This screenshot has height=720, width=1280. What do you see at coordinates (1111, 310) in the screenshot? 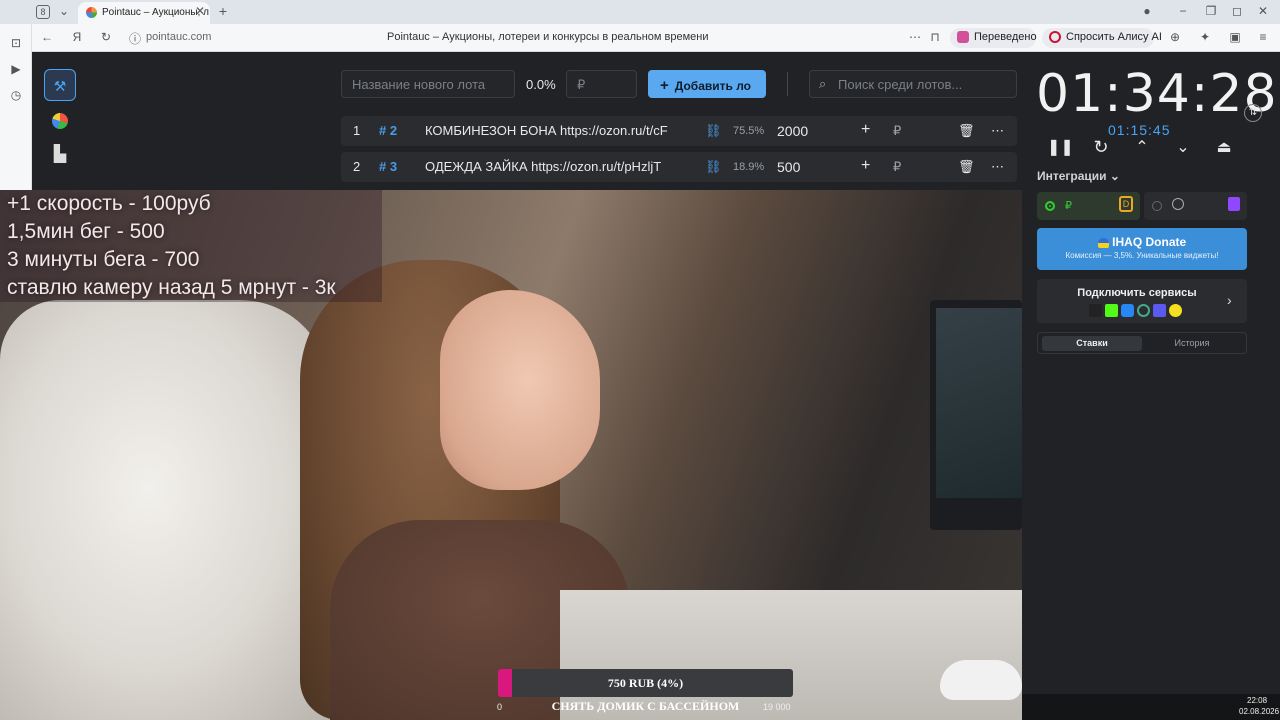
I see `kick-icon` at bounding box center [1111, 310].